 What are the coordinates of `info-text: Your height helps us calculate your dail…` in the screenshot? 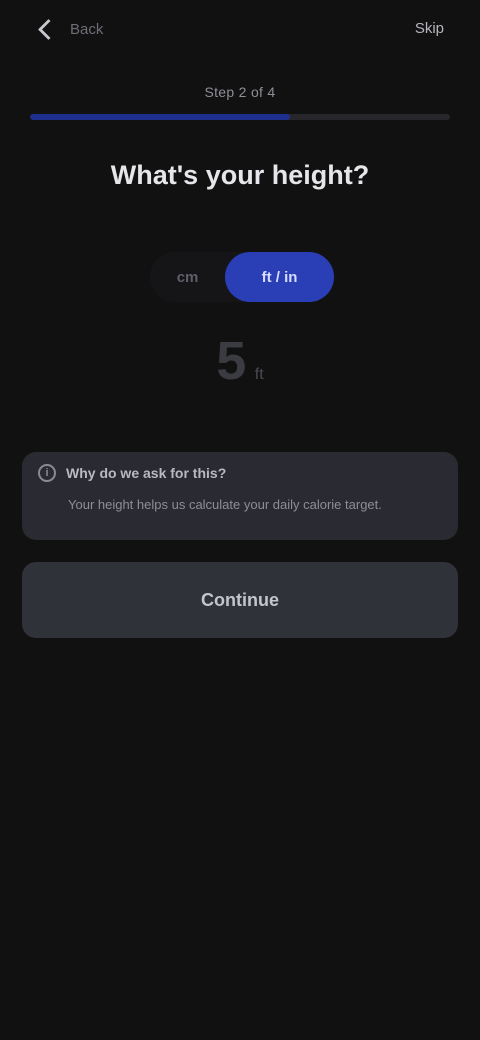 It's located at (225, 504).